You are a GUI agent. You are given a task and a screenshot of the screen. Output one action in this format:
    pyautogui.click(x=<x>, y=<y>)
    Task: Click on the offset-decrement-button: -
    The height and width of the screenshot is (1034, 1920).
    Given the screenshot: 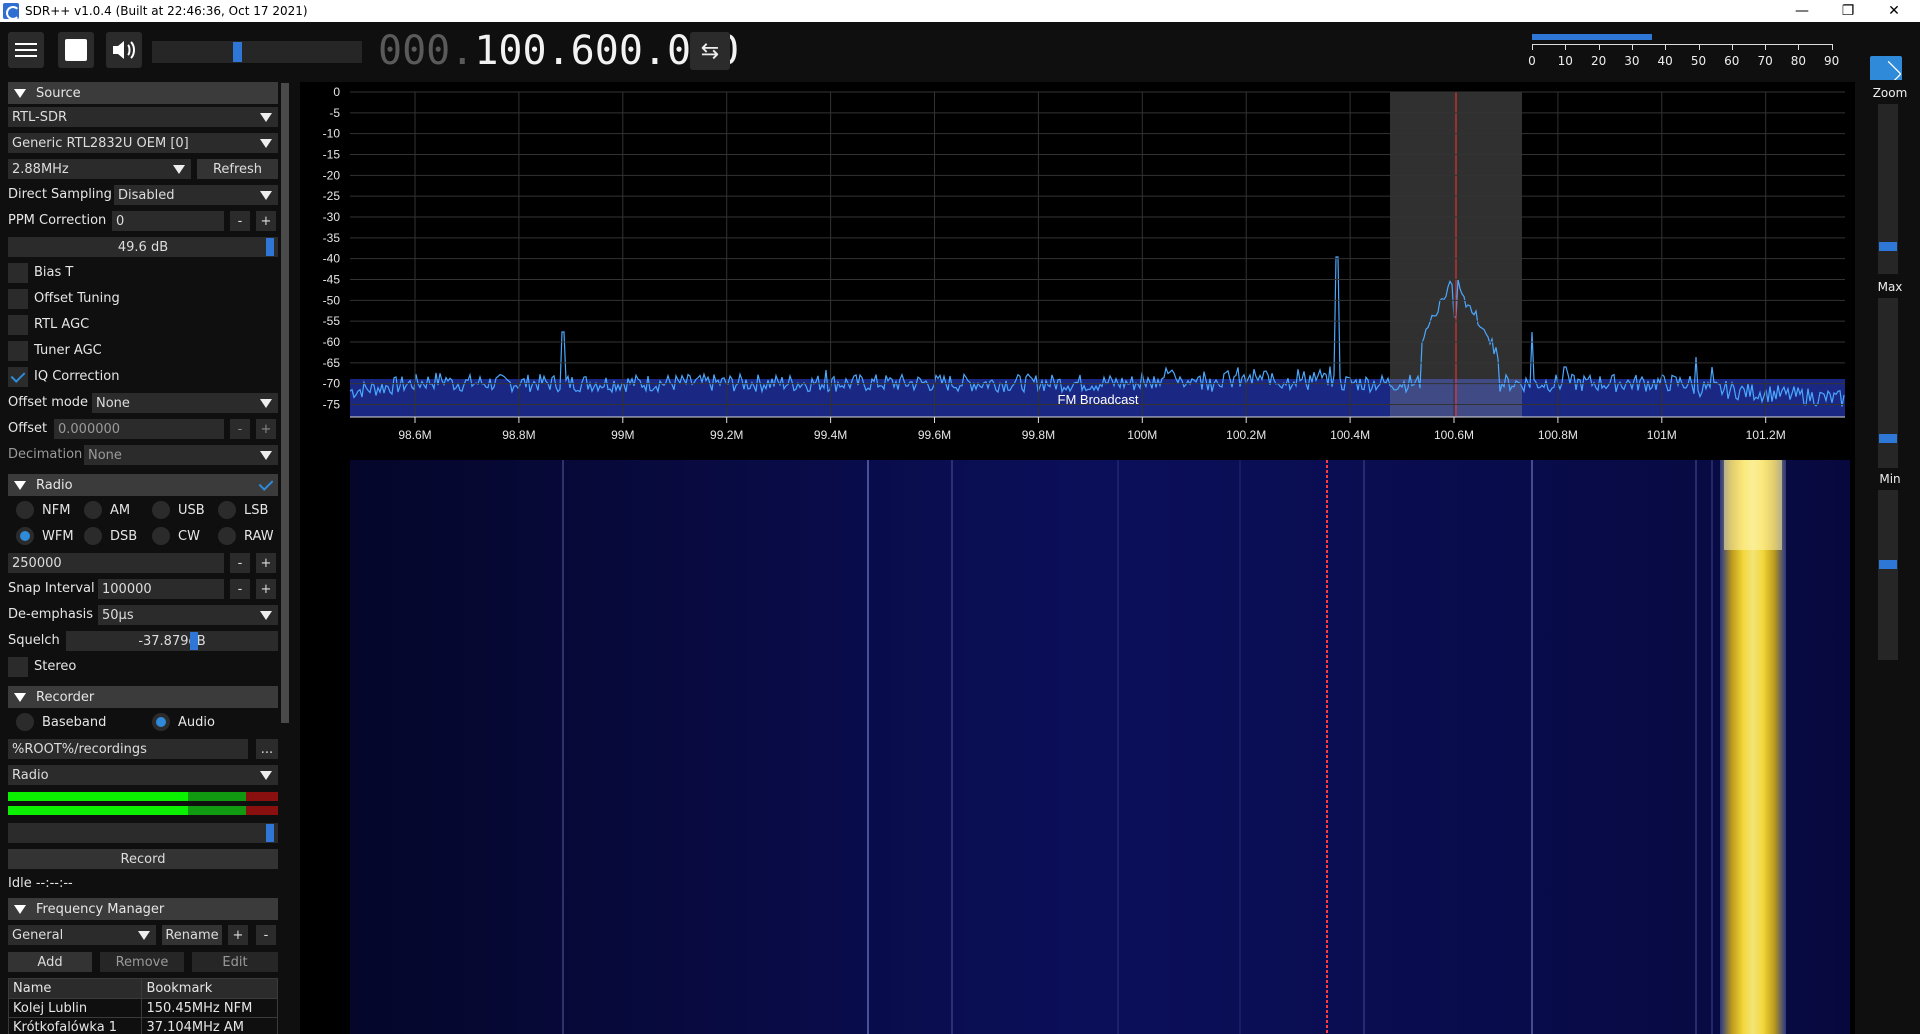 What is the action you would take?
    pyautogui.click(x=240, y=429)
    